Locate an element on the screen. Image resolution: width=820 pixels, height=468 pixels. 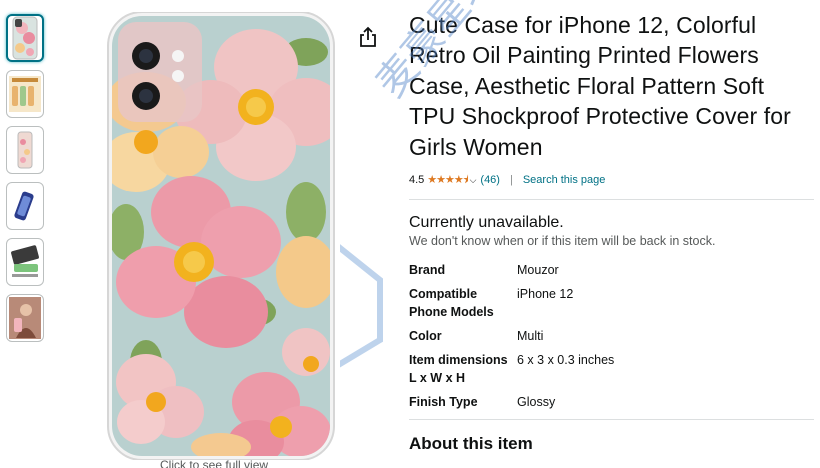
thumbnail-4-image is located at coordinates (24, 206).